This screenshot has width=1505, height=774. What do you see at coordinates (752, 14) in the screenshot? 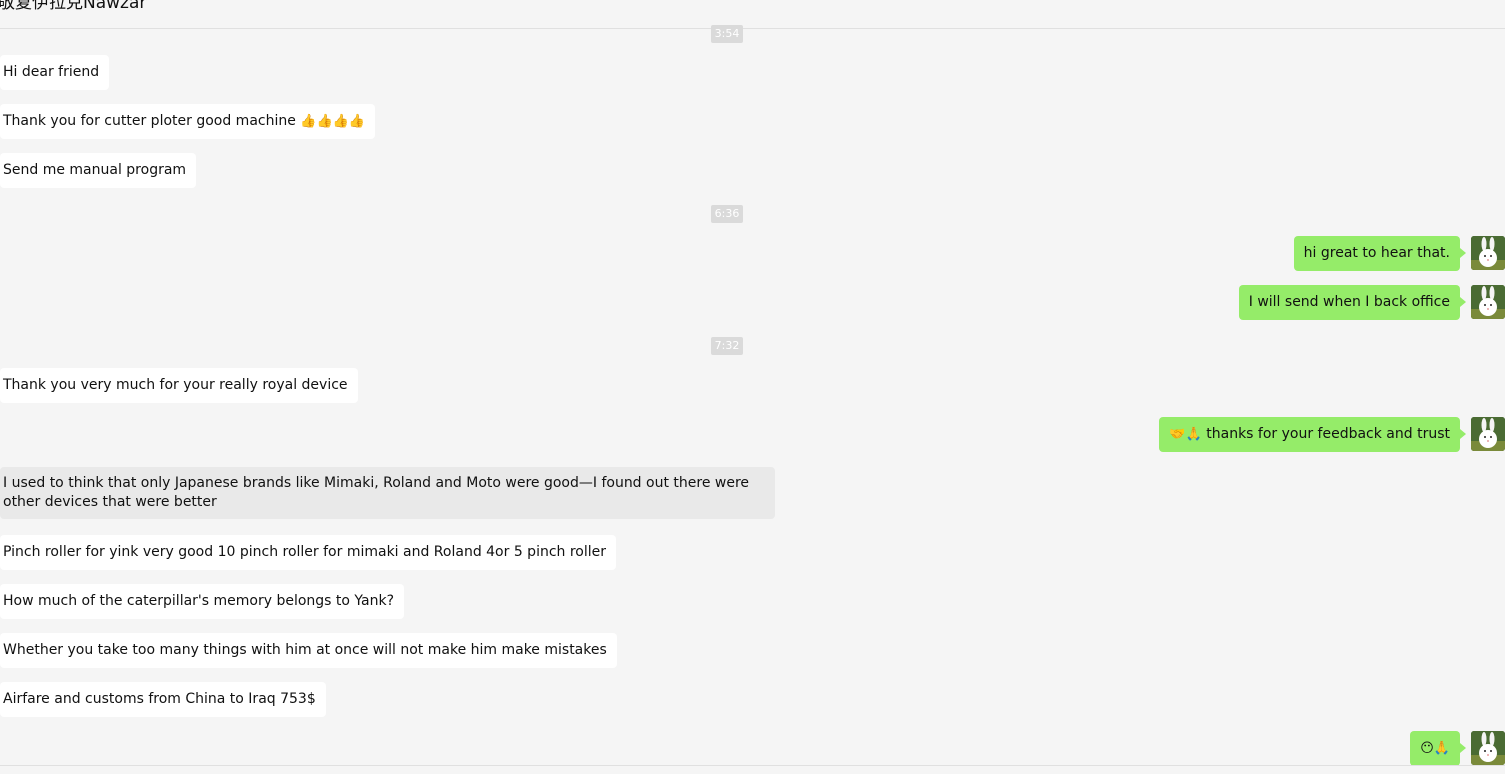
I see `chat-header: 敬复伊拉克Nawzar` at bounding box center [752, 14].